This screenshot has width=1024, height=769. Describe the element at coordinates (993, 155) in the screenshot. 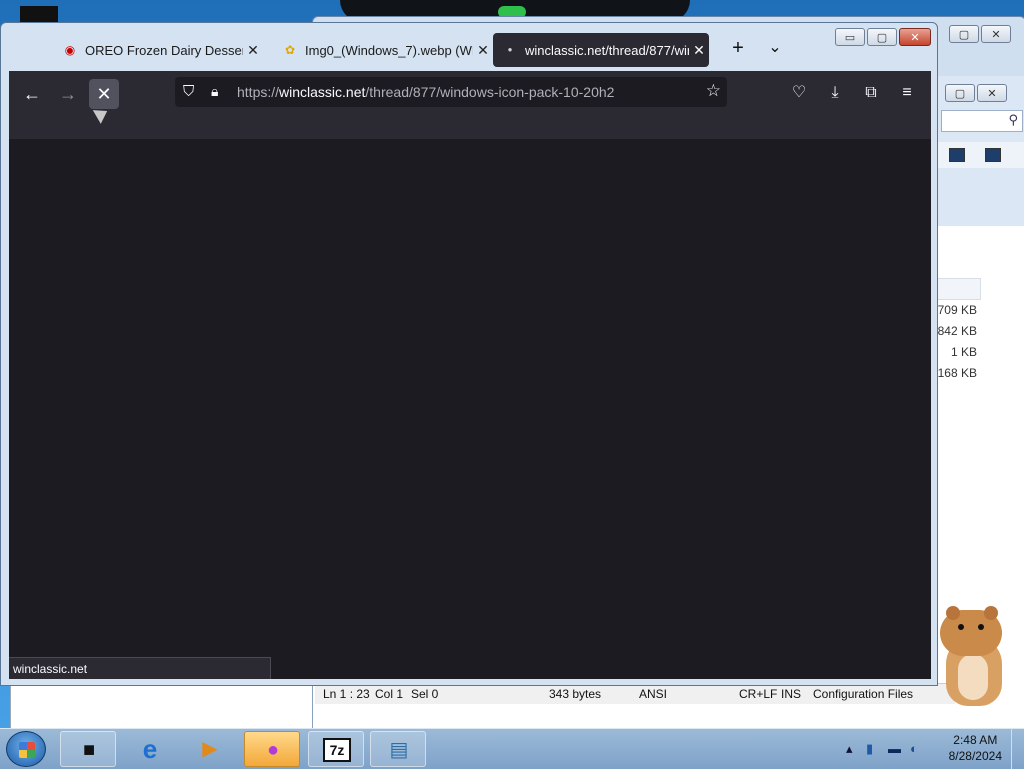

I see `preview-pane-icon` at that location.